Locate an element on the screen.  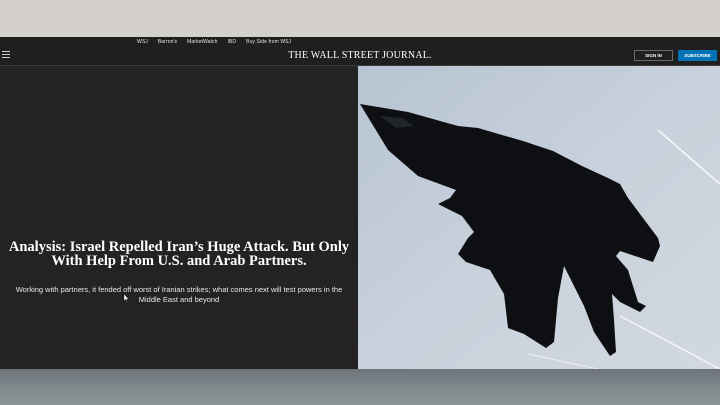
wsj-masthead-logo: THE WALL STREET JOURNAL. is located at coordinates (360, 55).